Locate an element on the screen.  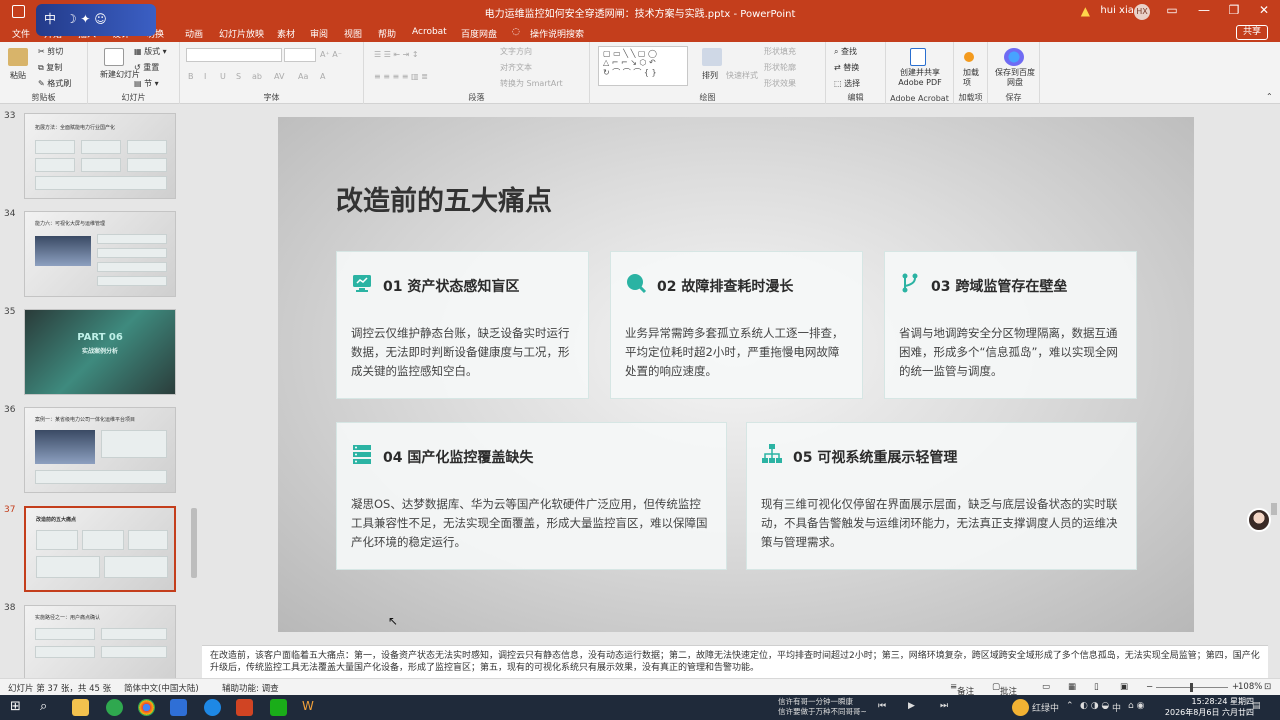
tray-expand-icon: ⌃ is located at coordinates (1070, 706).